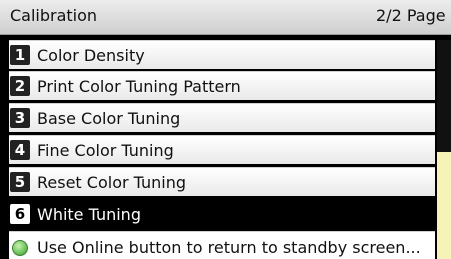 The width and height of the screenshot is (451, 259). What do you see at coordinates (105, 150) in the screenshot?
I see `menu-item-label: Fine Color Tuning` at bounding box center [105, 150].